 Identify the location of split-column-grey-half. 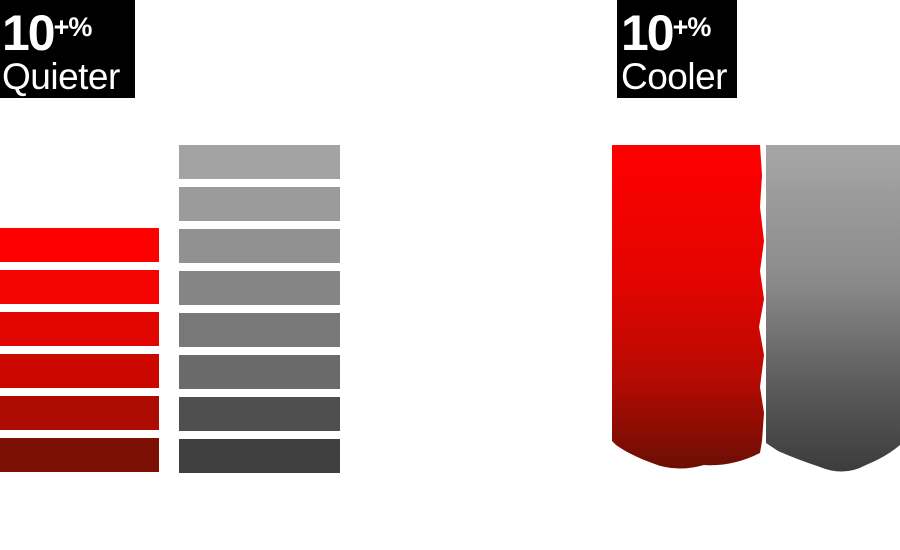
(831, 310).